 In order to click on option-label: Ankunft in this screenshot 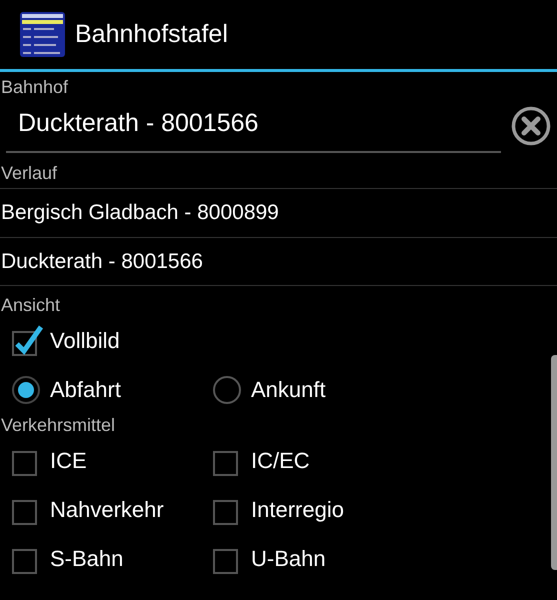, I will do `click(288, 390)`.